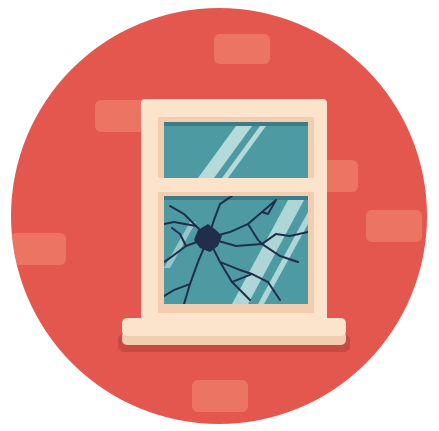 This screenshot has width=439, height=431. What do you see at coordinates (234, 327) in the screenshot?
I see `window-sill` at bounding box center [234, 327].